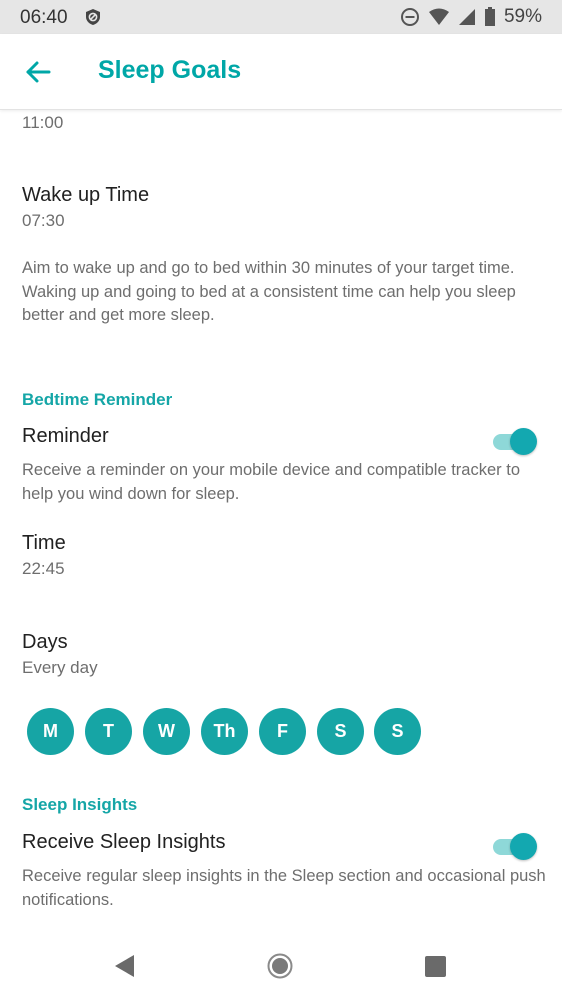 This screenshot has width=562, height=999. What do you see at coordinates (281, 72) in the screenshot?
I see `app-bar: Sleep Goals` at bounding box center [281, 72].